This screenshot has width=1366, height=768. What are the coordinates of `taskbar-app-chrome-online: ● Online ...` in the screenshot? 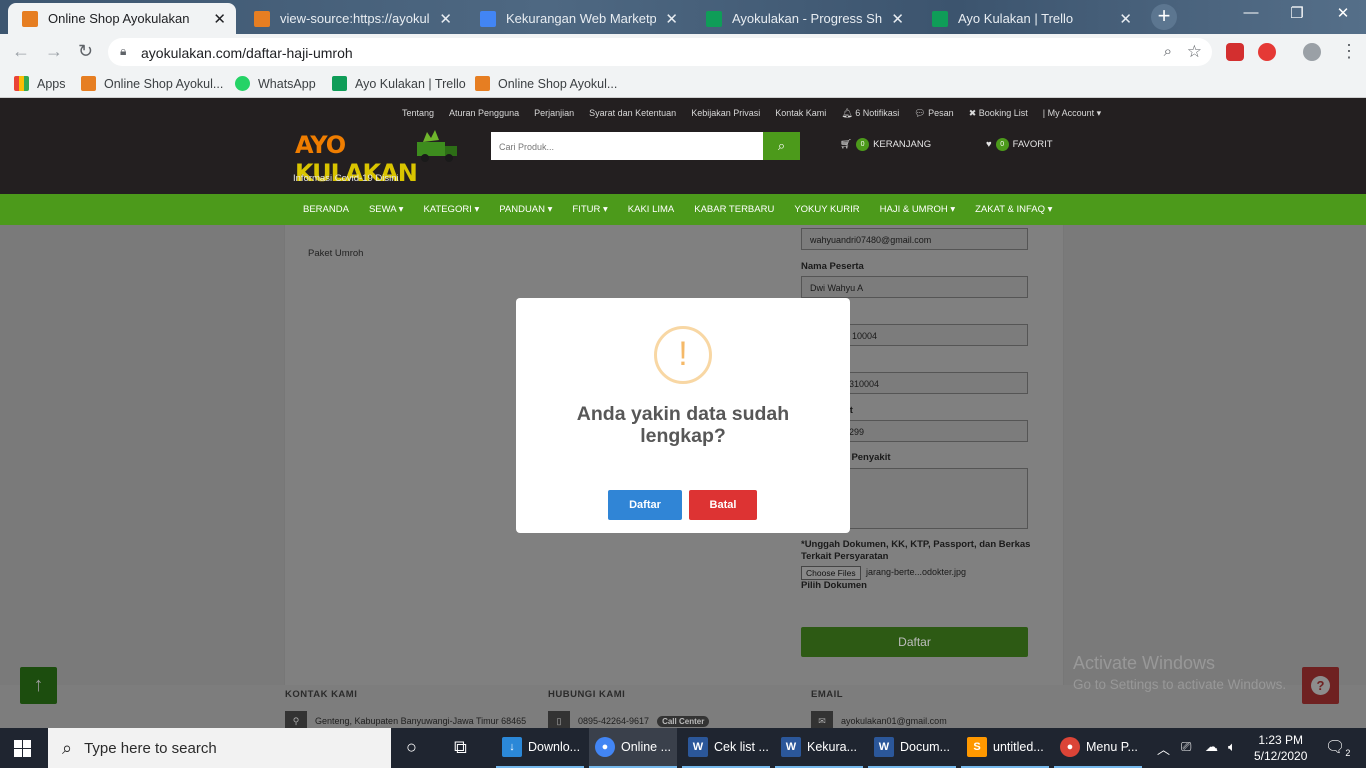 It's located at (633, 748).